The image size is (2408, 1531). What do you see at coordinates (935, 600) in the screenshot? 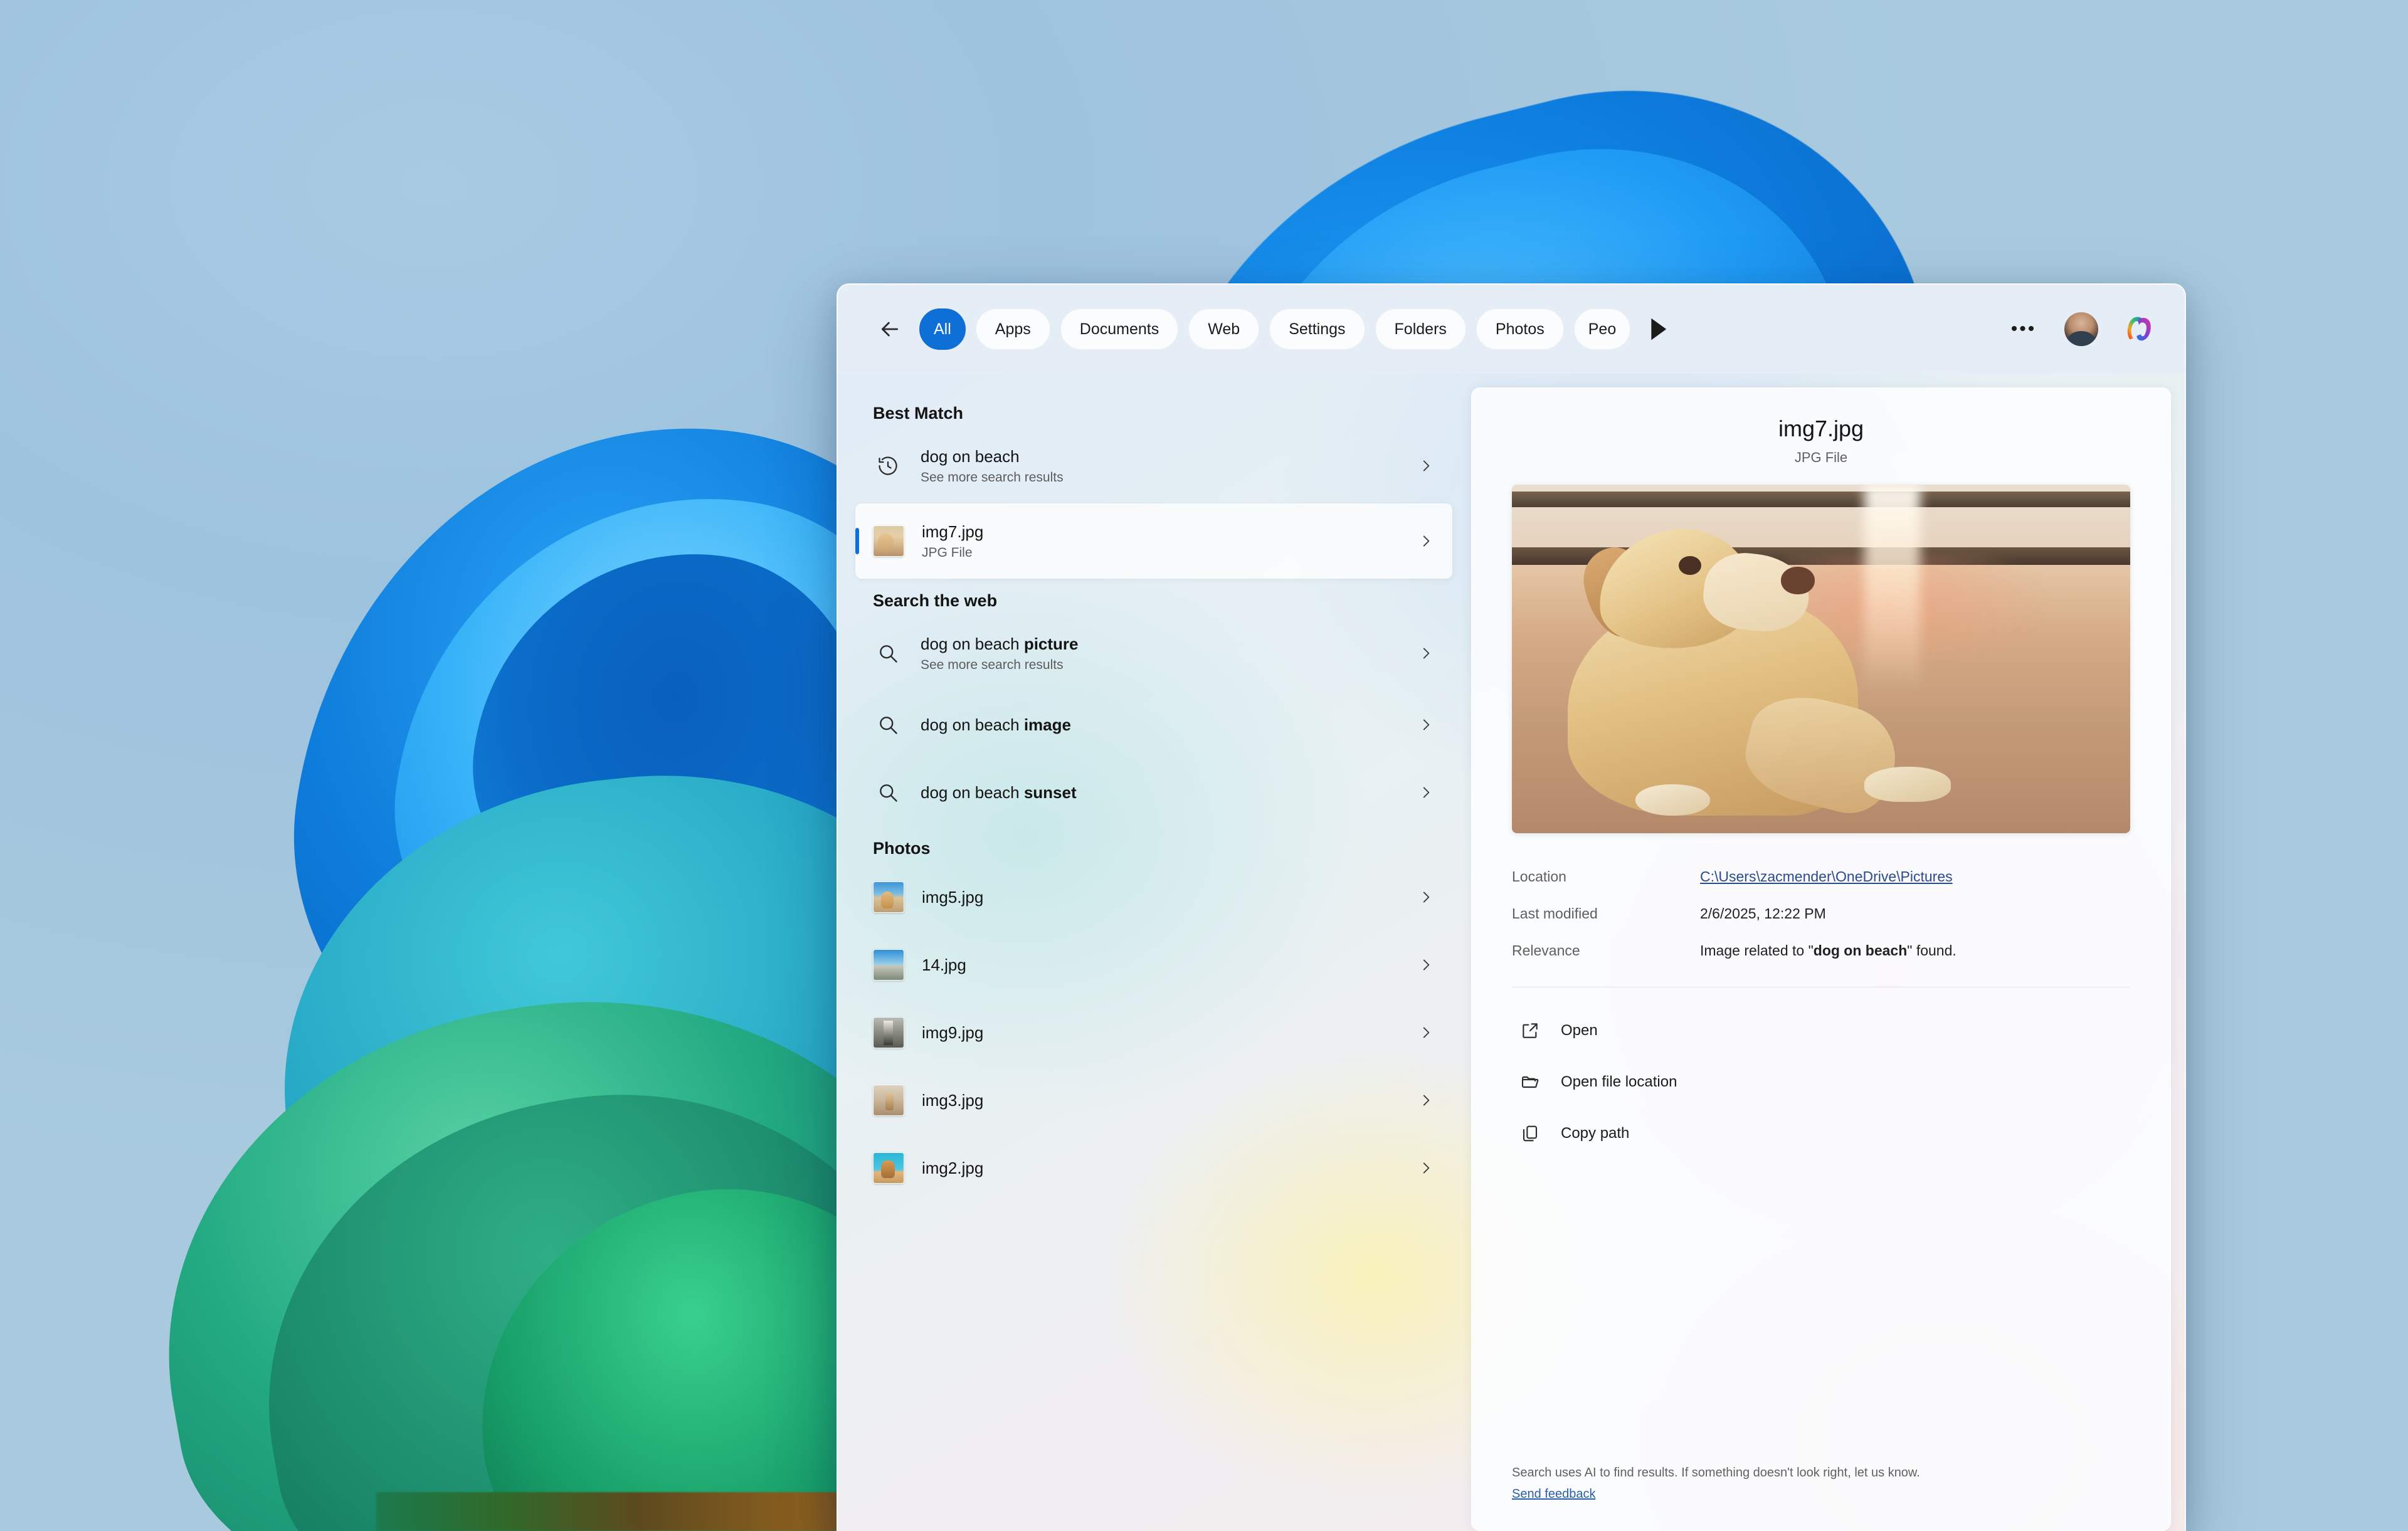
I see `section-title-search-the-web: Search the web` at bounding box center [935, 600].